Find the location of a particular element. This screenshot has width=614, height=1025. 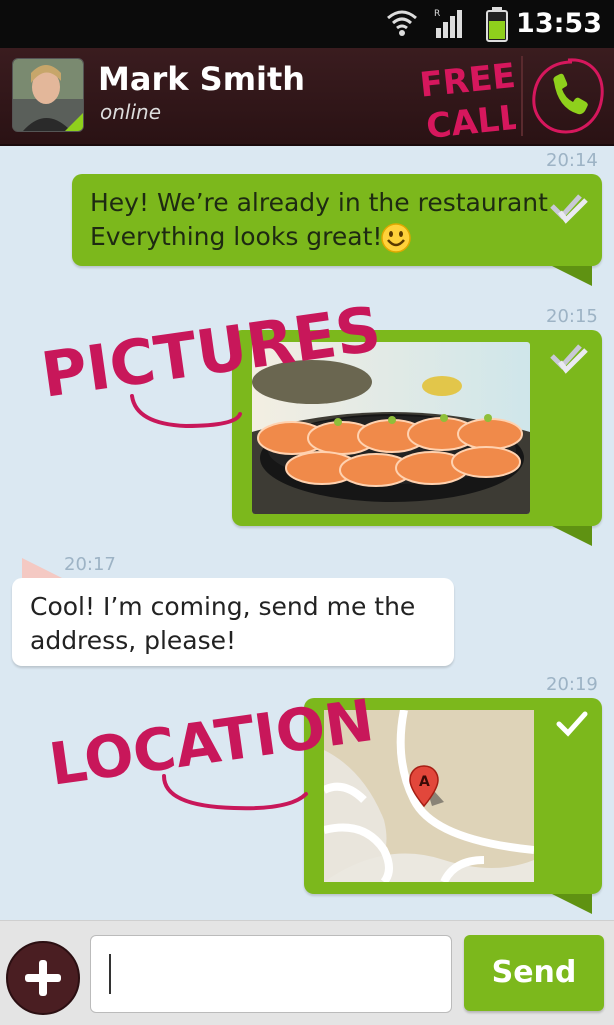

location-annotation-text: LOCATION is located at coordinates (211, 742).